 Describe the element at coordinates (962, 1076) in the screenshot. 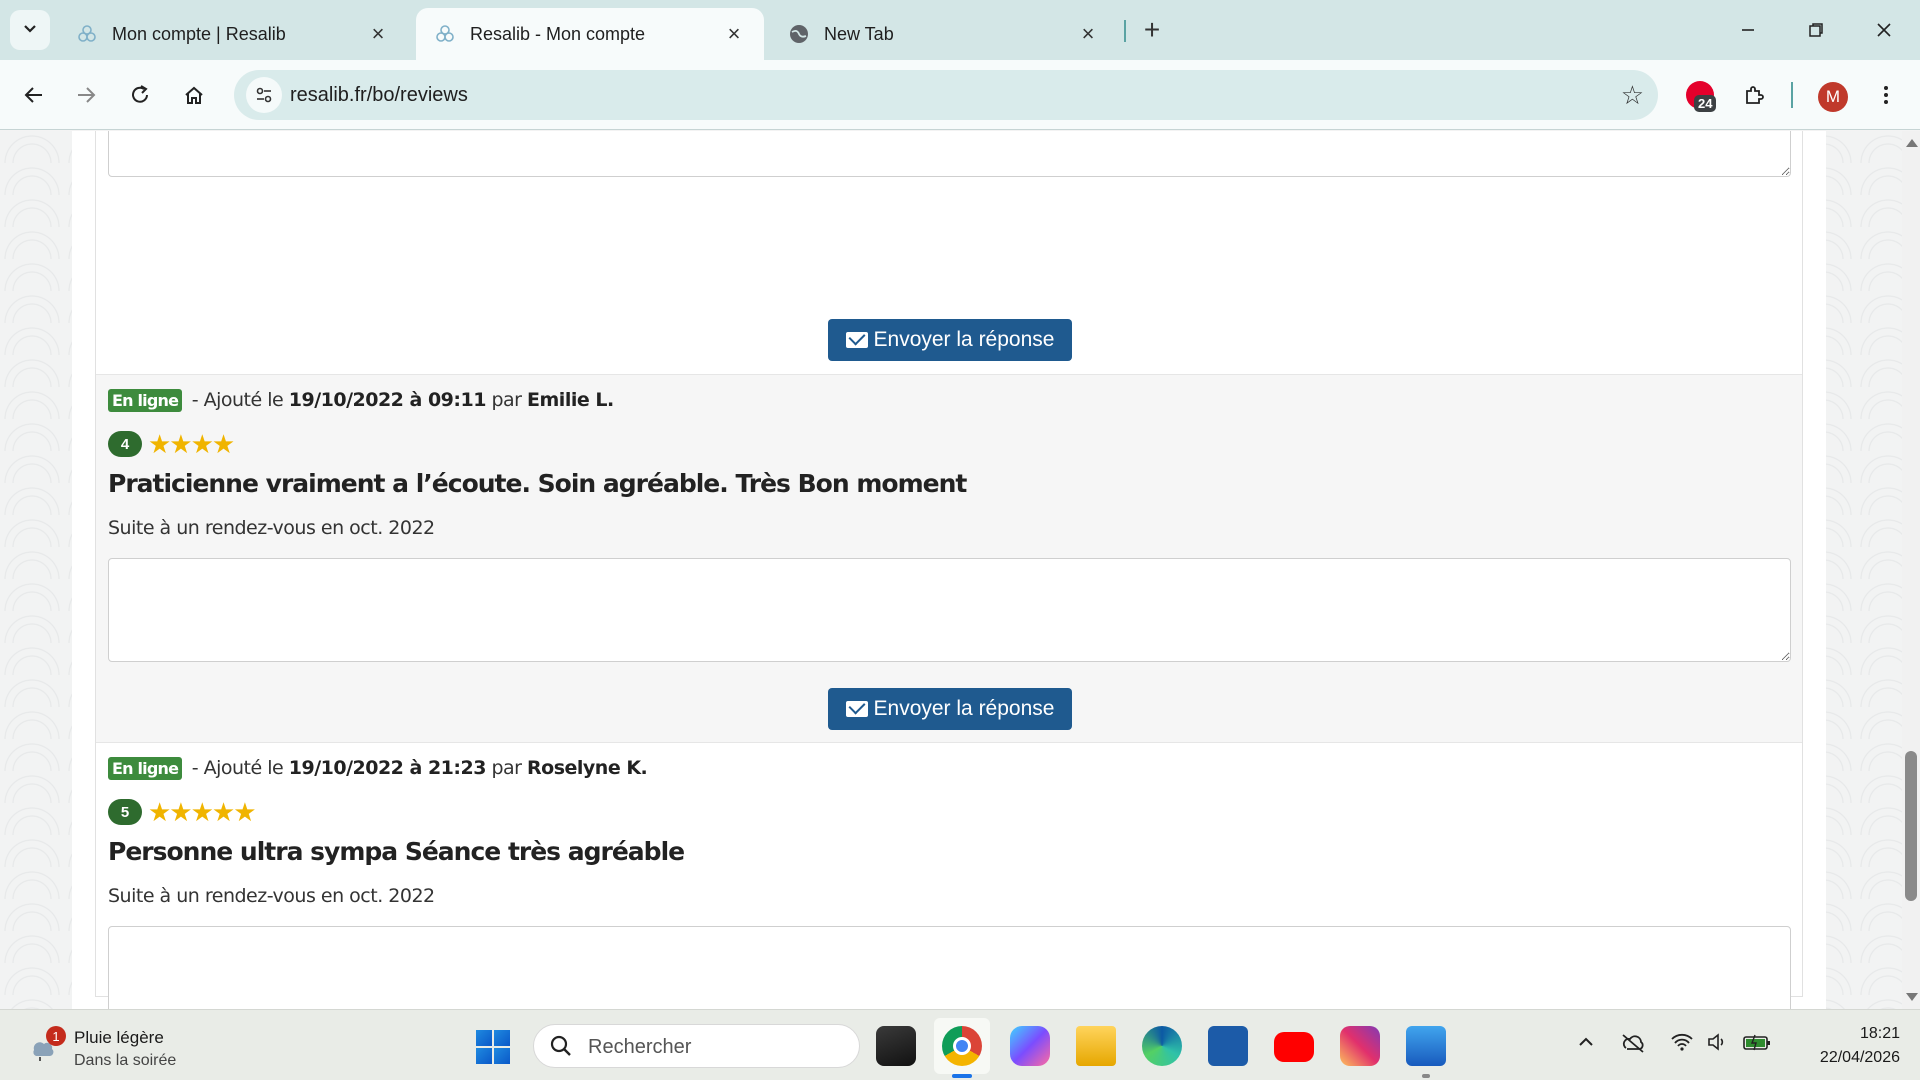

I see `chrome-running-indicator` at that location.